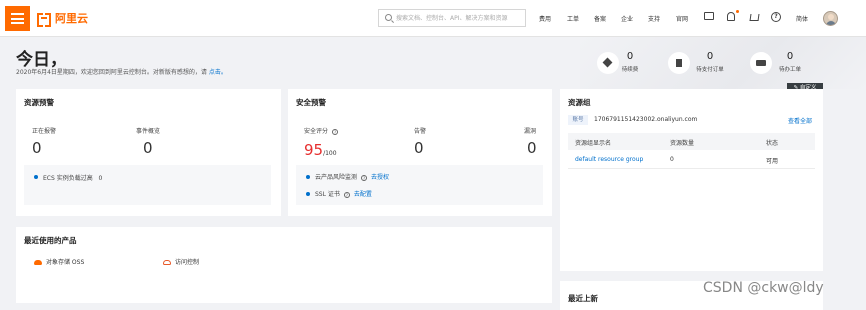 Image resolution: width=866 pixels, height=310 pixels. What do you see at coordinates (148, 131) in the screenshot?
I see `events-label: 事件概览` at bounding box center [148, 131].